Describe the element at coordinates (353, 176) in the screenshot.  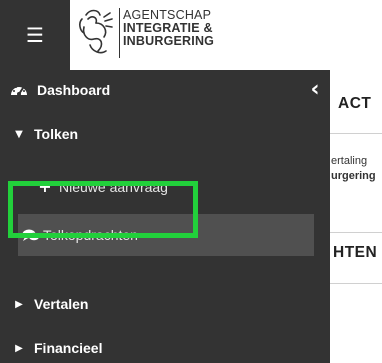
I see `content-text-bold: urgering` at that location.